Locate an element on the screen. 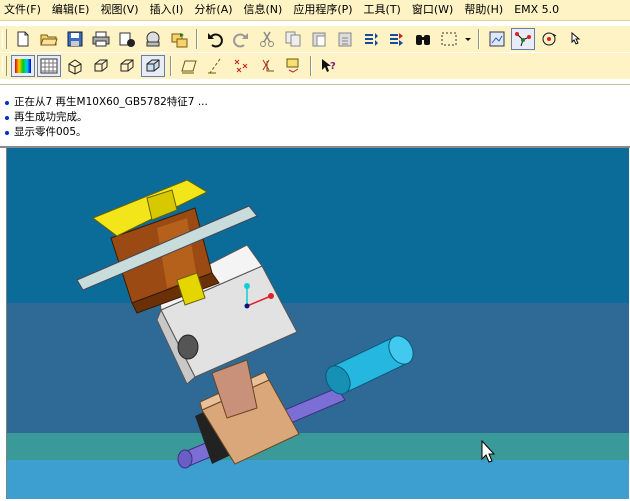 The height and width of the screenshot is (501, 630). message-text: 显示零件005。 is located at coordinates (50, 132).